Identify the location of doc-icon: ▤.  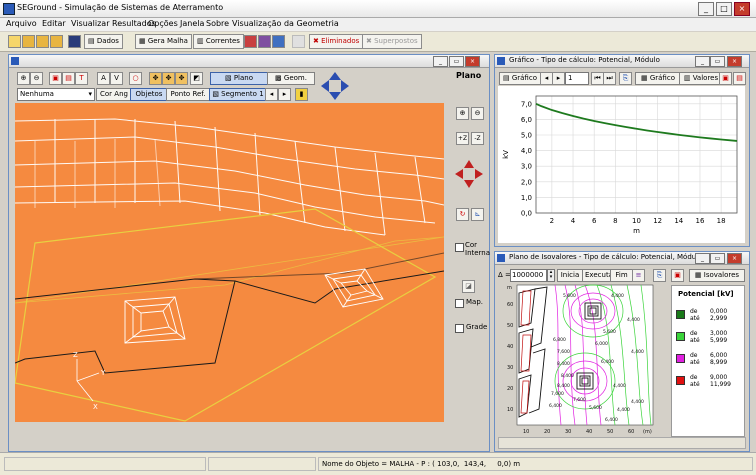
(68, 78).